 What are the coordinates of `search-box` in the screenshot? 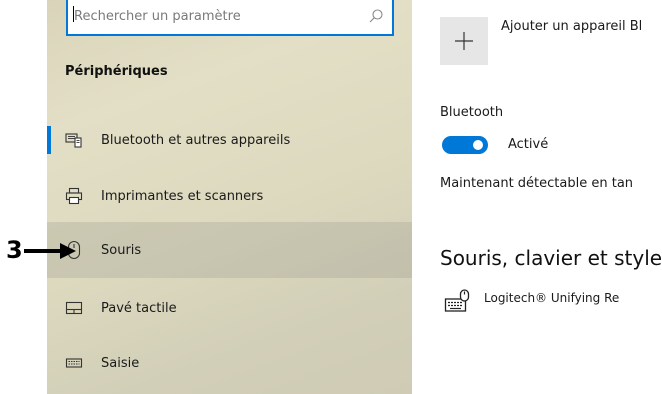 It's located at (230, 18).